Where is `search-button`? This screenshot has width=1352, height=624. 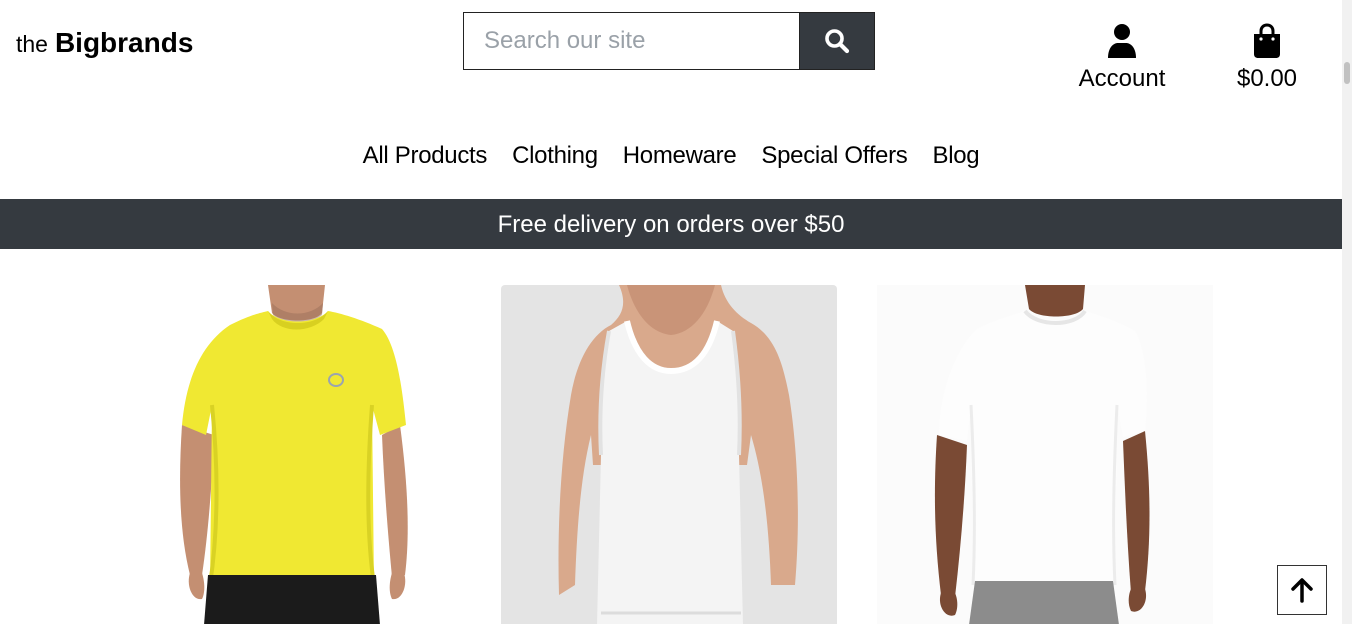 search-button is located at coordinates (837, 41).